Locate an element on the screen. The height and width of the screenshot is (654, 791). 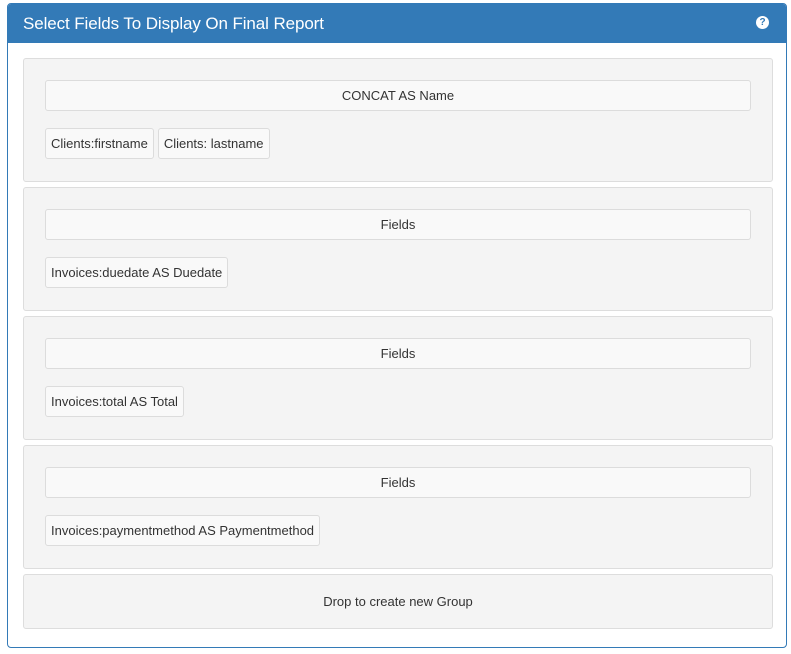
field-list: Clients:firstname Clients: lastname is located at coordinates (159, 143).